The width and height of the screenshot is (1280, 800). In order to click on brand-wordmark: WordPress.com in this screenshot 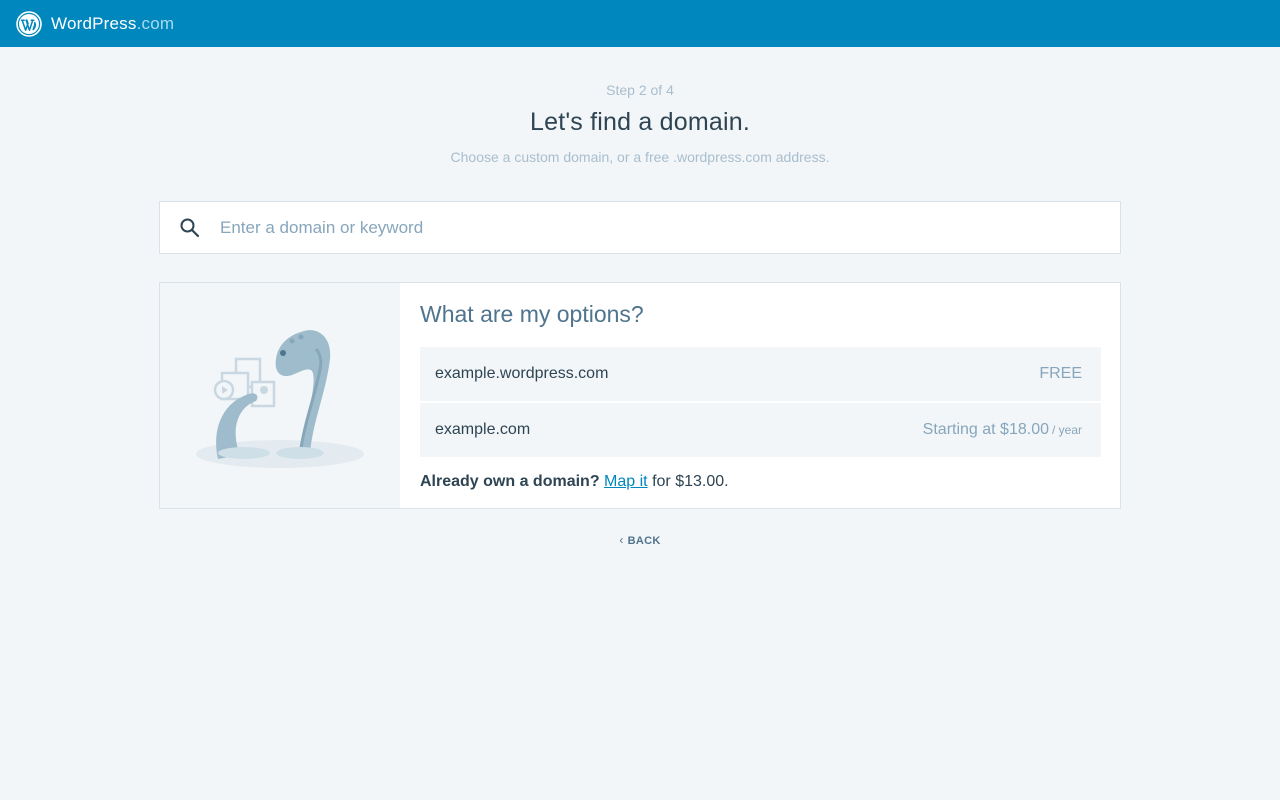, I will do `click(112, 24)`.